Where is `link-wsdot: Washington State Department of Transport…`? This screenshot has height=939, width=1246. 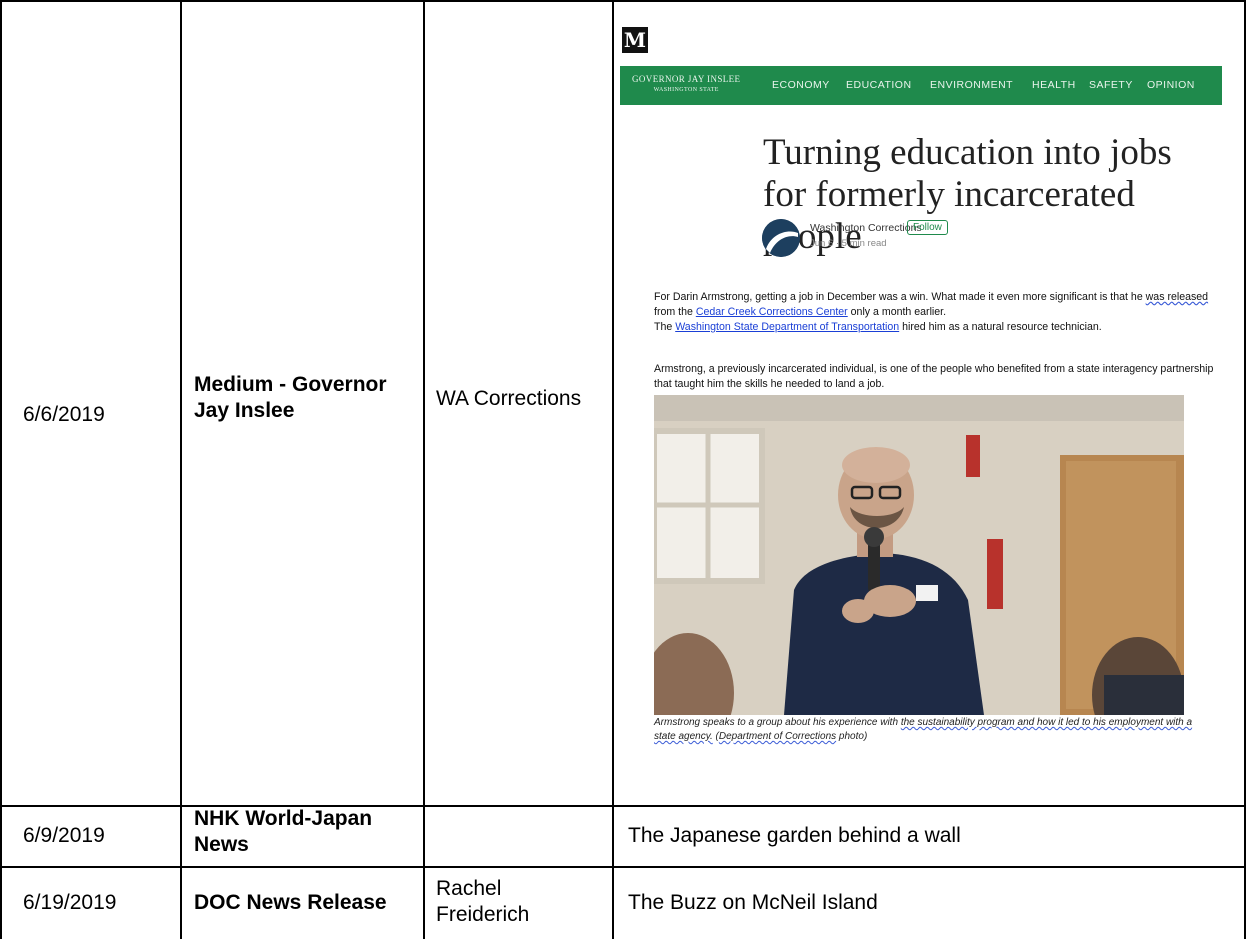 link-wsdot: Washington State Department of Transport… is located at coordinates (787, 327).